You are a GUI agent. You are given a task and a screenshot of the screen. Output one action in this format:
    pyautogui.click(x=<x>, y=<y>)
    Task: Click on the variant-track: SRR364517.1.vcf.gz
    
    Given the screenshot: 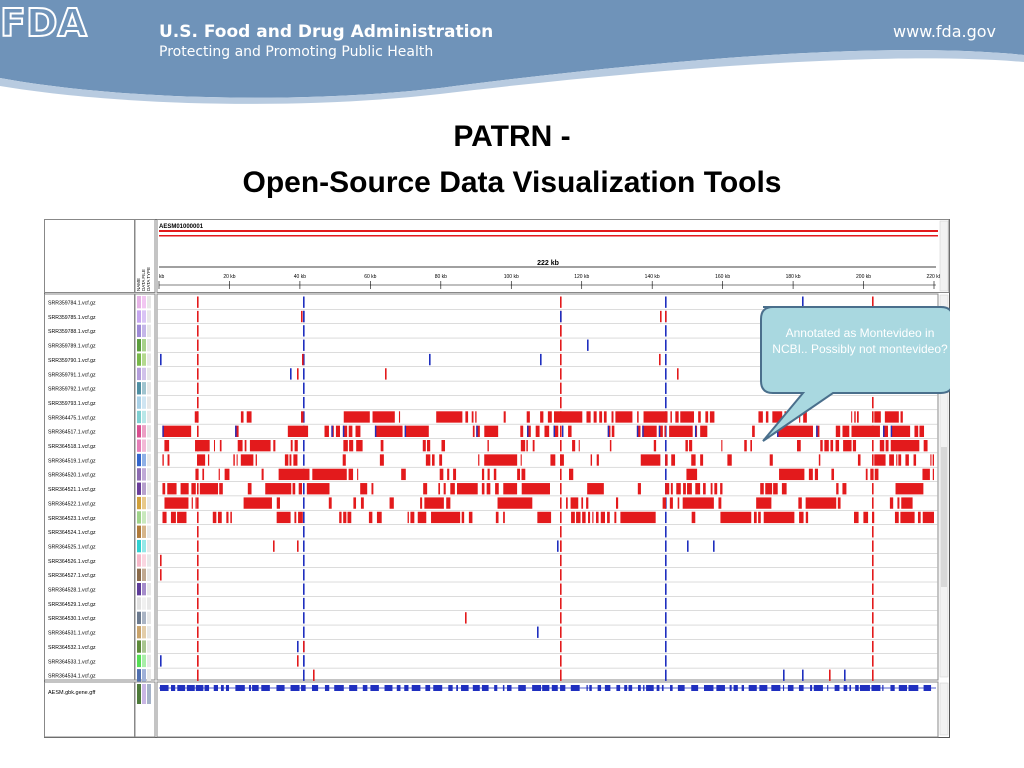 What is the action you would take?
    pyautogui.click(x=493, y=432)
    